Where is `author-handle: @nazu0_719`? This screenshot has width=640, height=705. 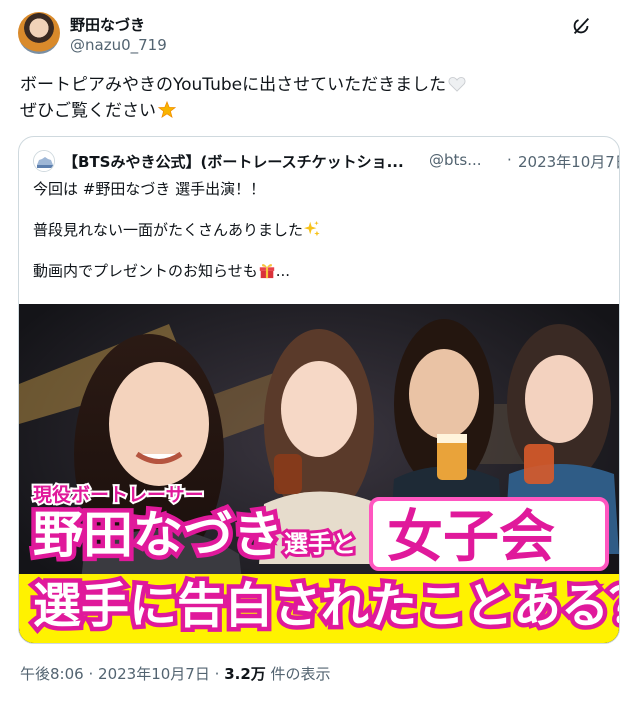 author-handle: @nazu0_719 is located at coordinates (118, 45).